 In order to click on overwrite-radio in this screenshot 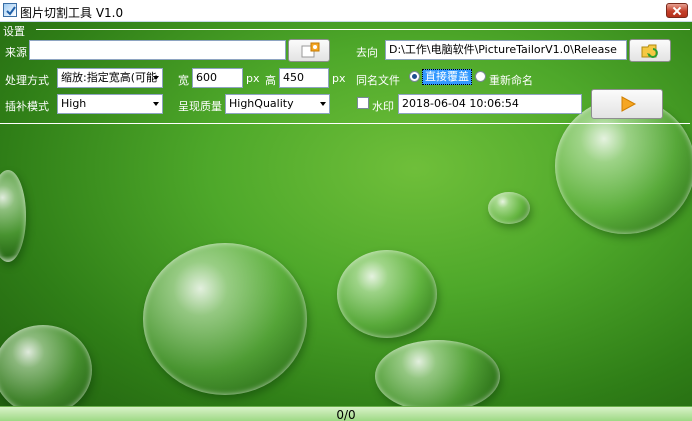, I will do `click(414, 76)`.